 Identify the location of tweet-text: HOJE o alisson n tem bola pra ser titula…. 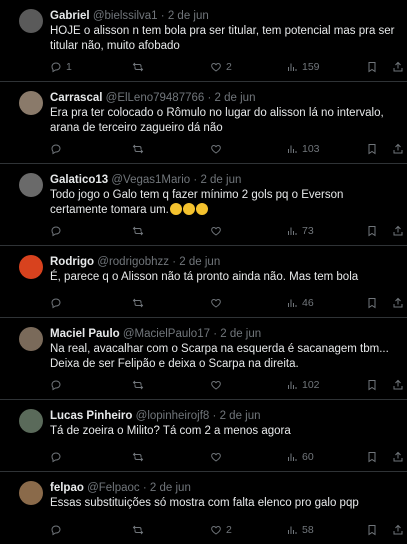
(222, 38).